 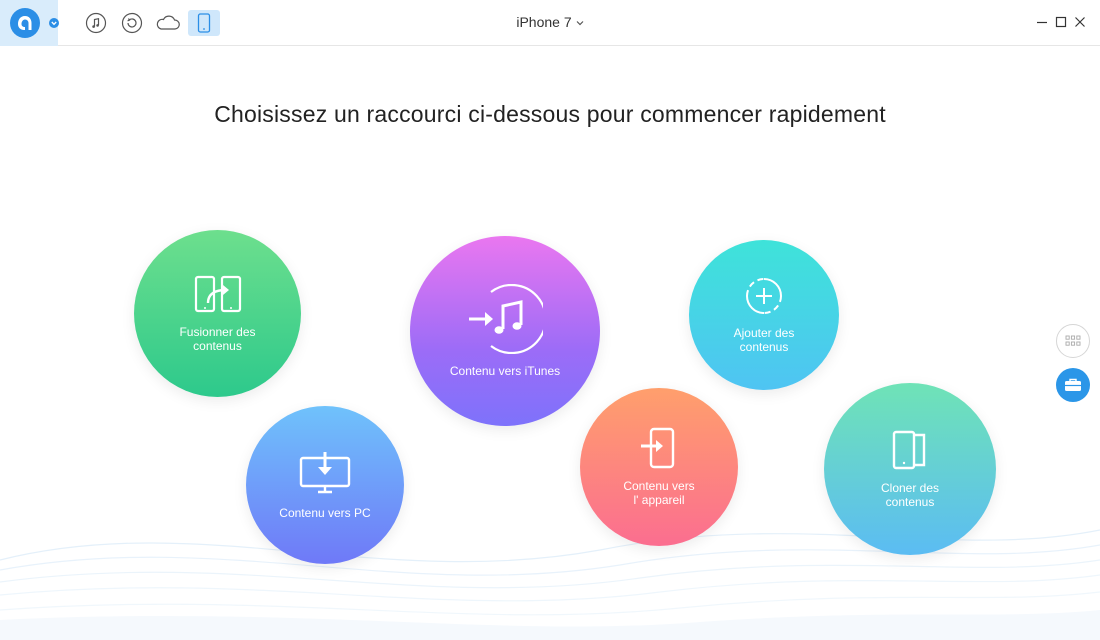 What do you see at coordinates (325, 513) in the screenshot?
I see `shortcut-label: Contenu vers PC` at bounding box center [325, 513].